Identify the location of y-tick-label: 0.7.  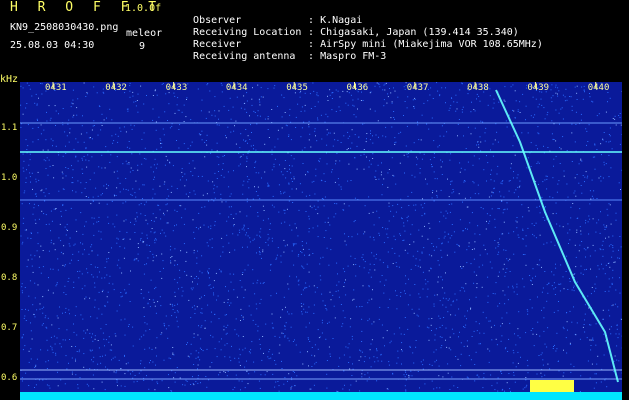
(9, 328).